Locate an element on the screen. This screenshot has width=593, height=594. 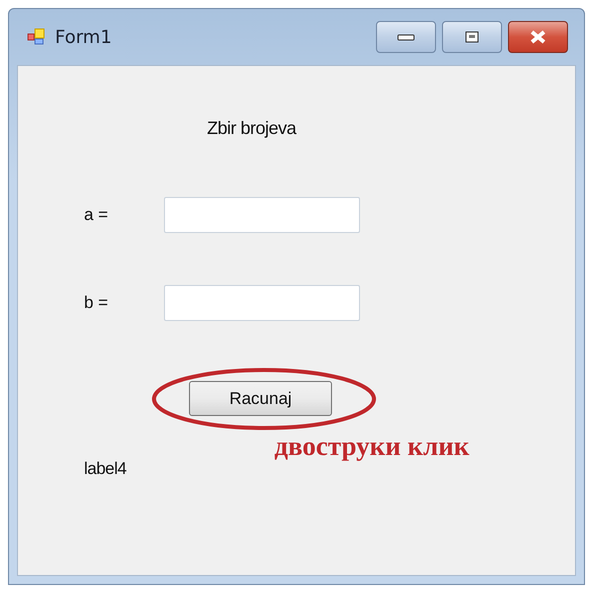
maximize-button is located at coordinates (472, 37).